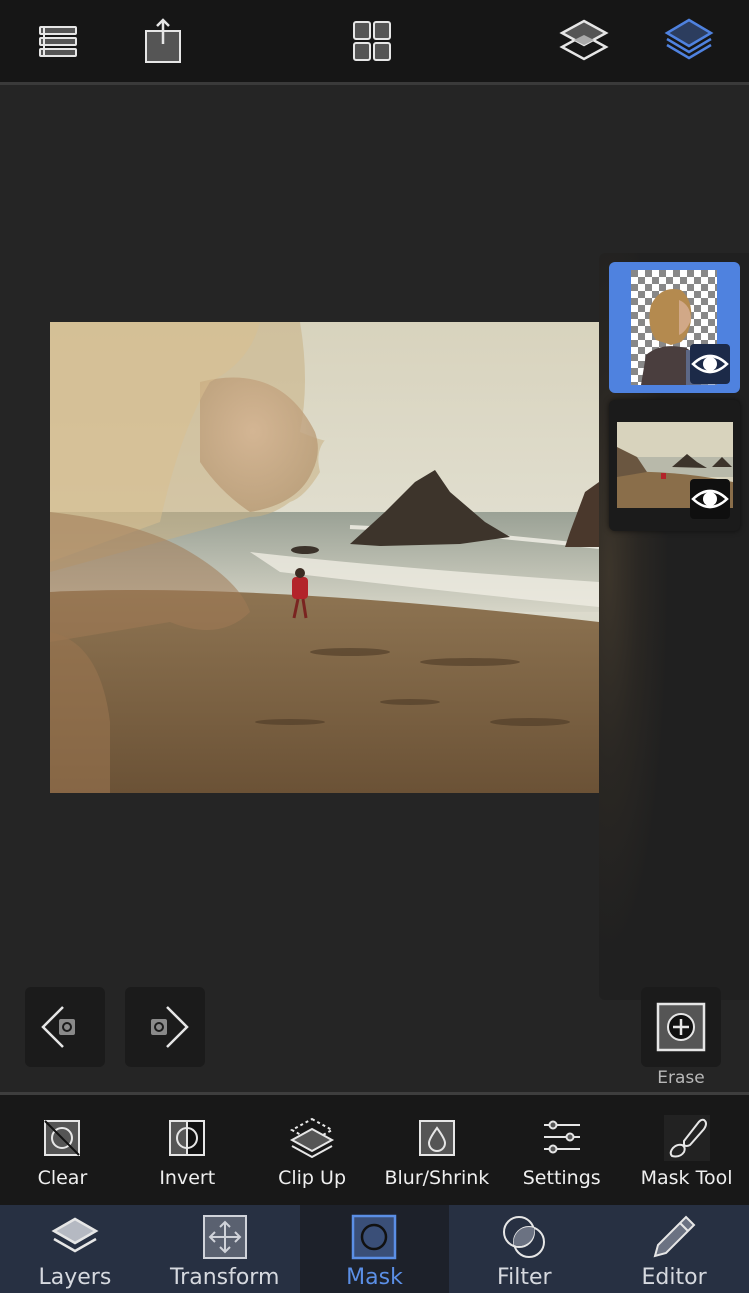  Describe the element at coordinates (674, 626) in the screenshot. I see `layers-panel` at that location.